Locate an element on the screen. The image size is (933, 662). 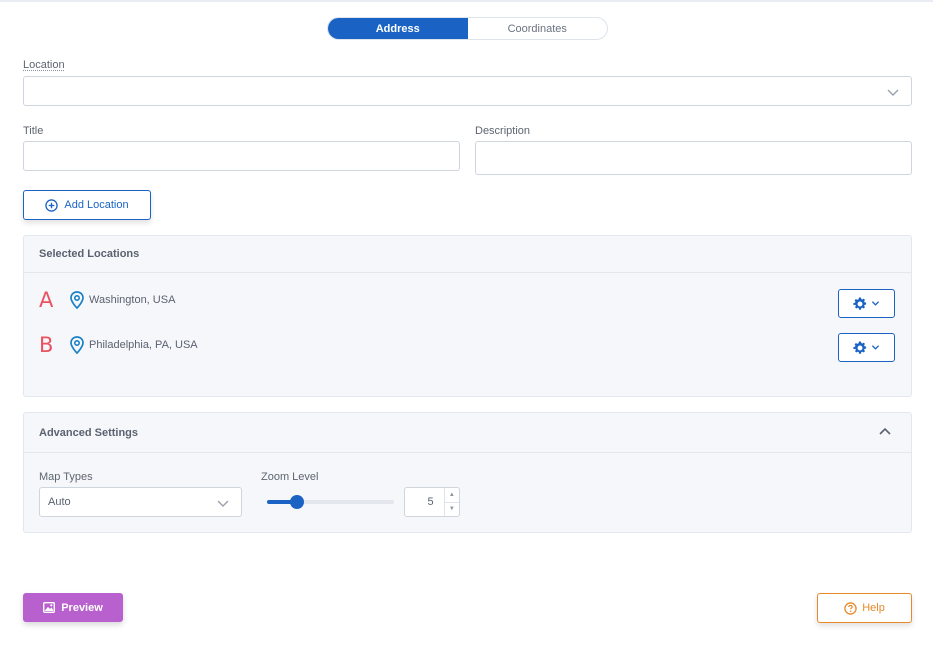
preview-button: Preview is located at coordinates (73, 607).